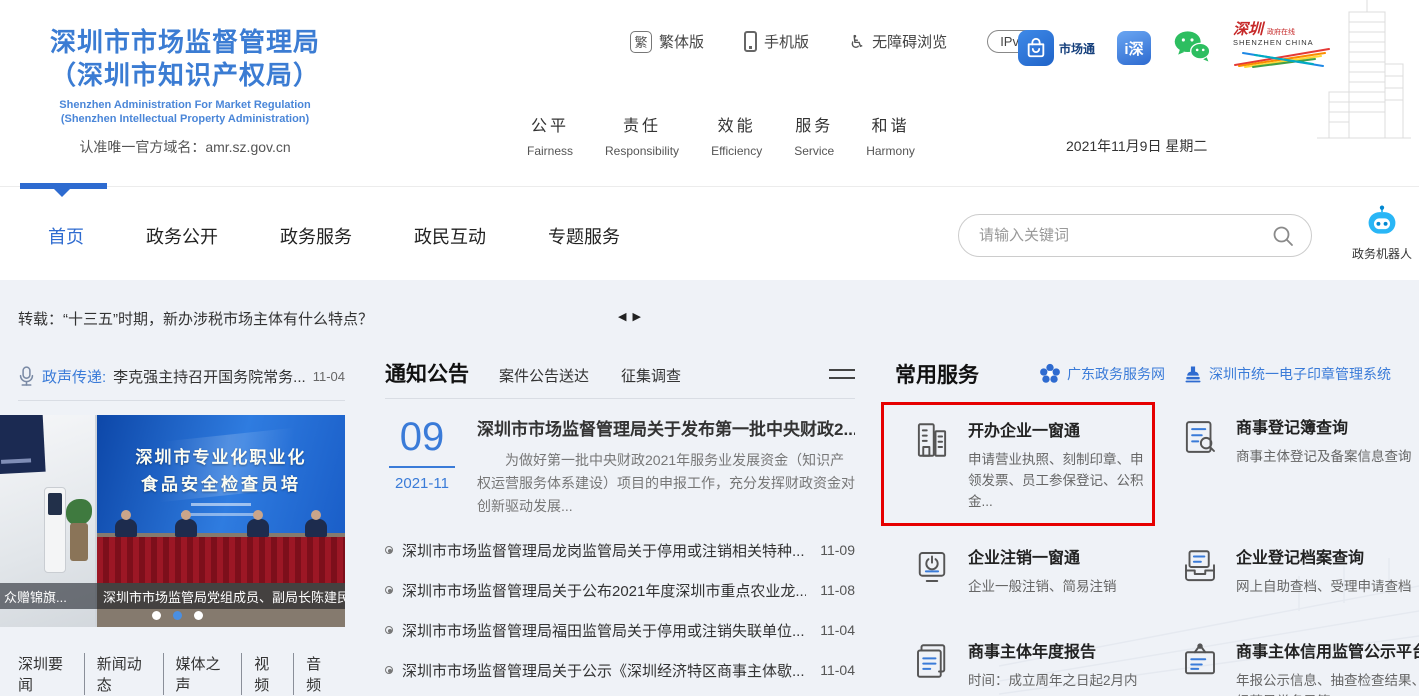  I want to click on nav-item-interaction: 政民互动, so click(450, 236).